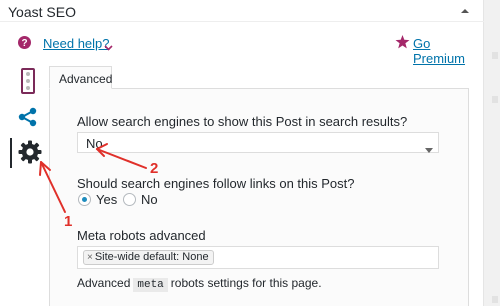 The image size is (500, 306). Describe the element at coordinates (80, 77) in the screenshot. I see `tab-advanced: Advanced` at that location.